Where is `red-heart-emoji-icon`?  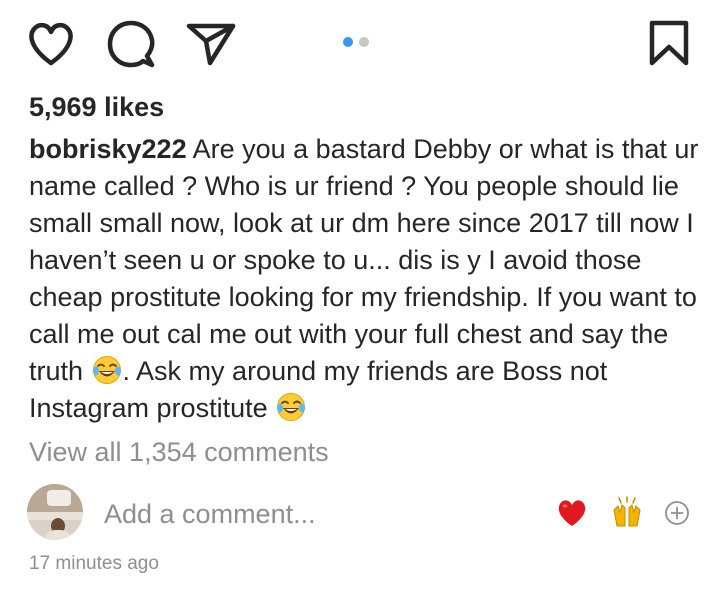
red-heart-emoji-icon is located at coordinates (572, 513).